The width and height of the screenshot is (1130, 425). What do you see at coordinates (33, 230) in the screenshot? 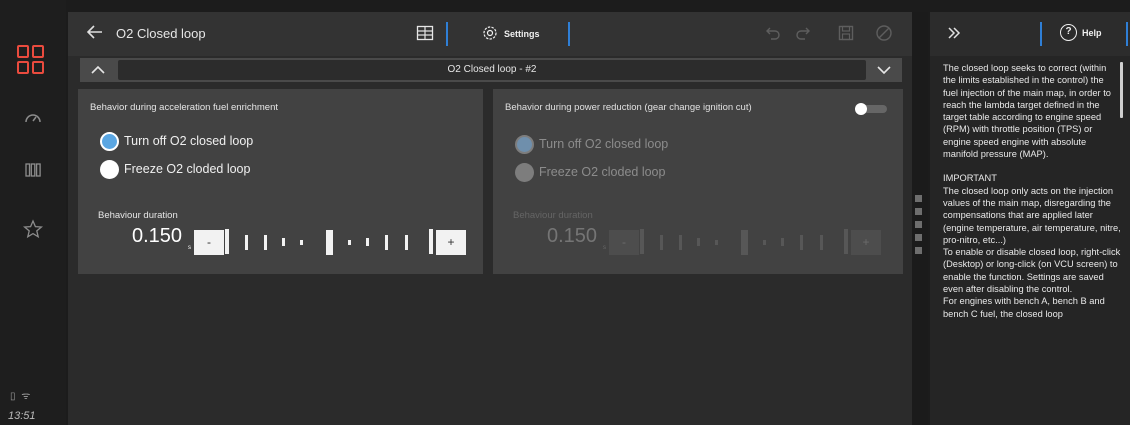
I see `star-icon` at bounding box center [33, 230].